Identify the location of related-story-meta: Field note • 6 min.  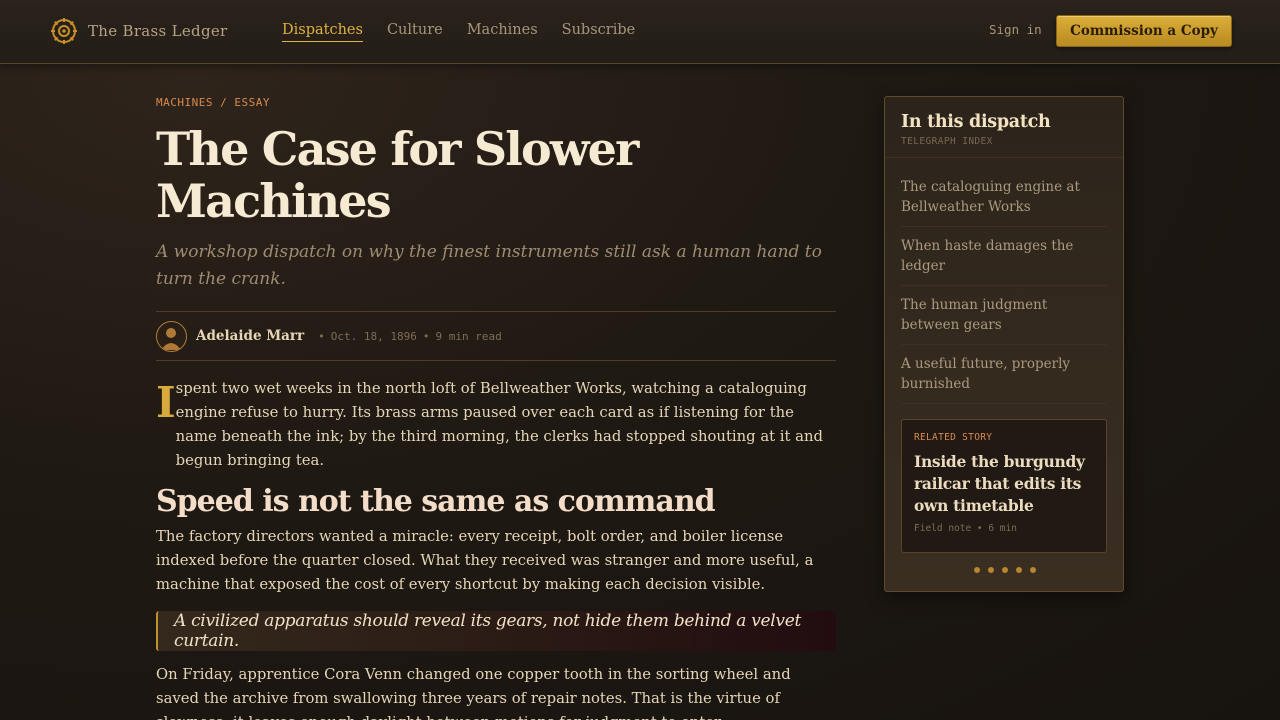
(965, 528).